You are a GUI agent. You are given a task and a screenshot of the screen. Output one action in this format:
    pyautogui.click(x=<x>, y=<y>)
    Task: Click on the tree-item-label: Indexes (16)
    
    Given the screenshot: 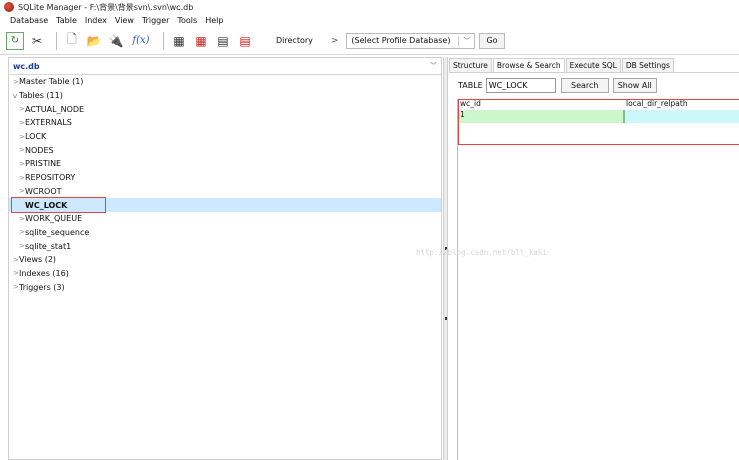 What is the action you would take?
    pyautogui.click(x=44, y=273)
    